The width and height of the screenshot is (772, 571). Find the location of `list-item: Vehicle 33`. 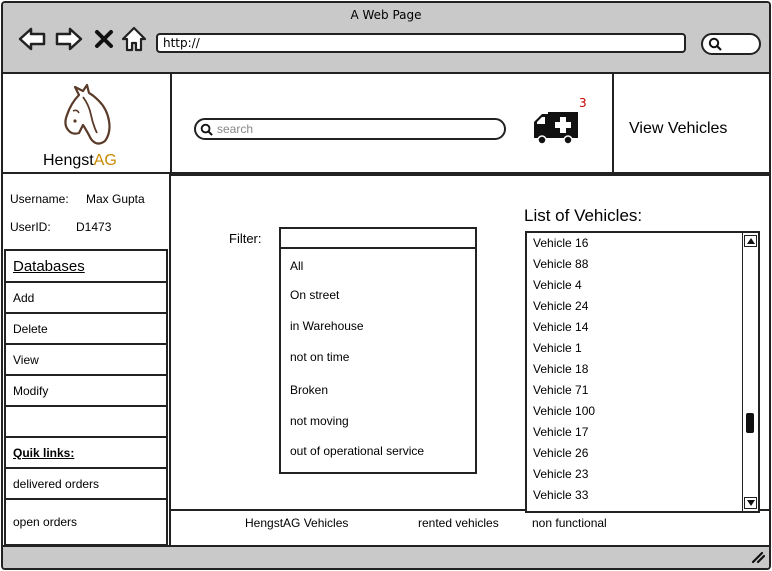

list-item: Vehicle 33 is located at coordinates (560, 495).